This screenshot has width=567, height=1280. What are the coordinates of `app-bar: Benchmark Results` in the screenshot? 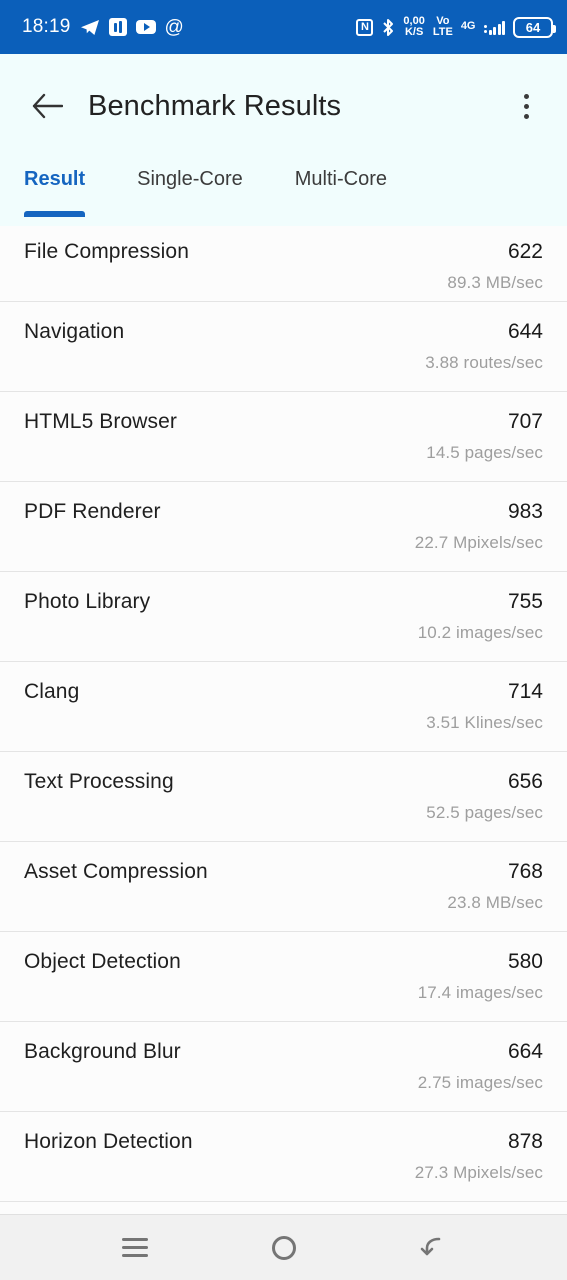 It's located at (283, 106).